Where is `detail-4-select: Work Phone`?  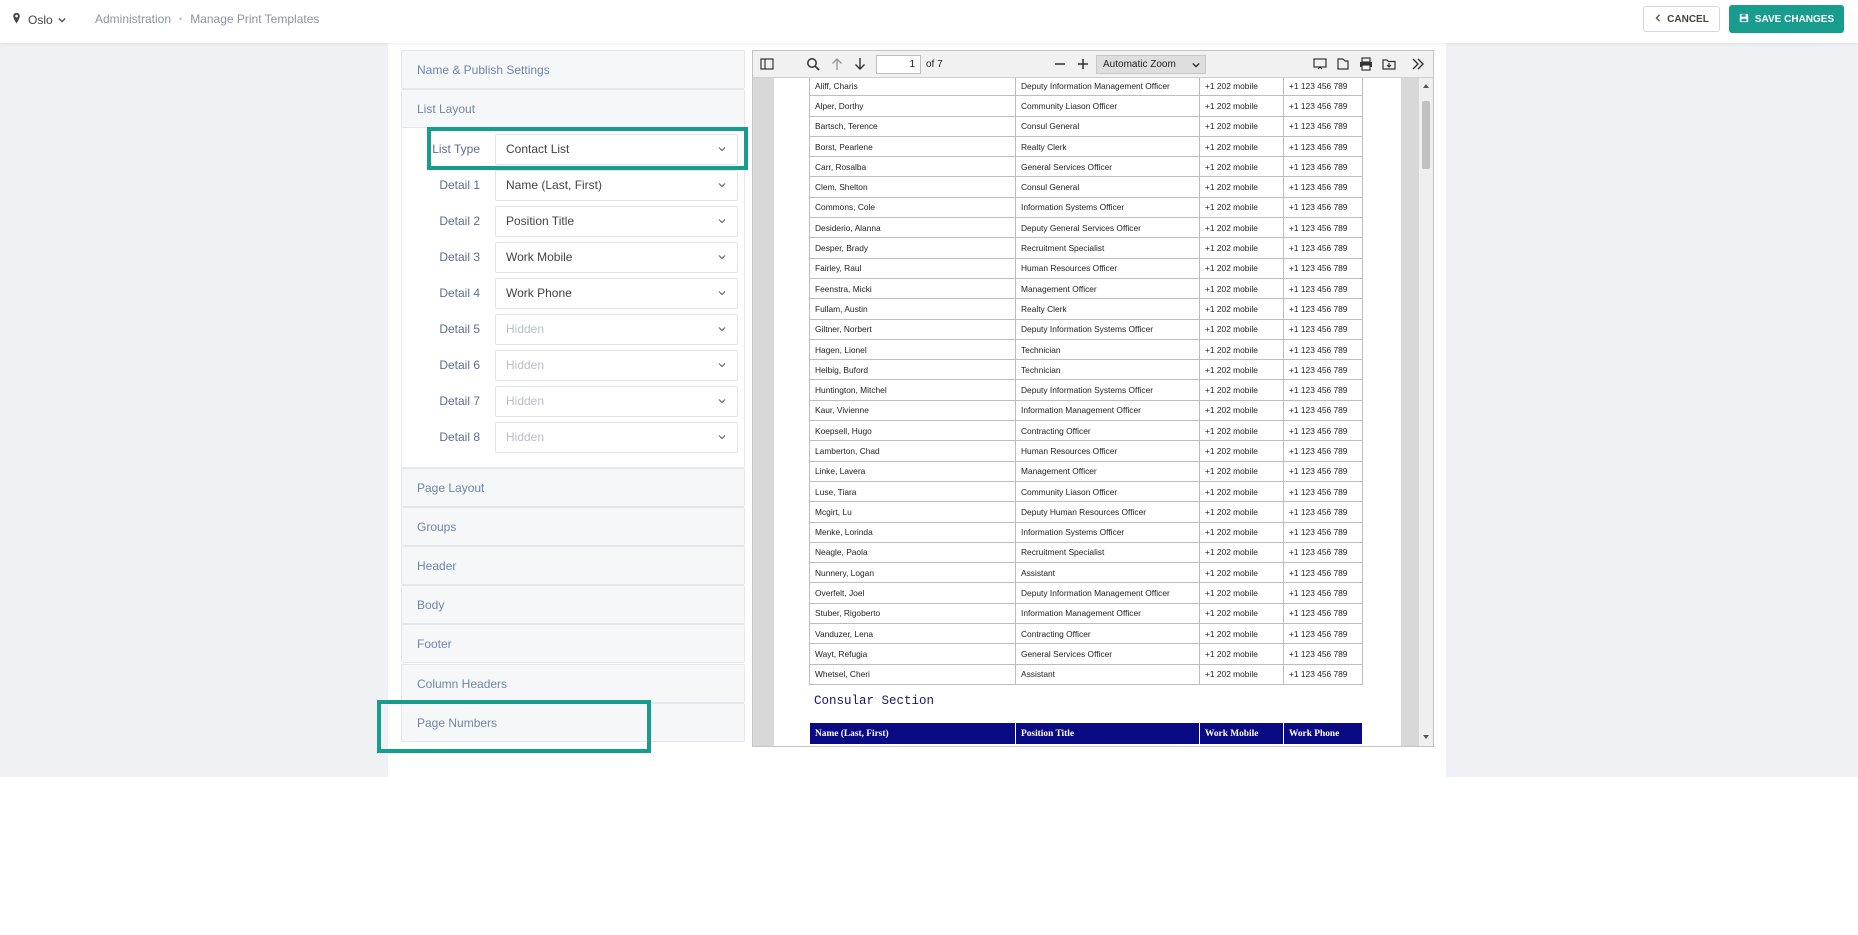 detail-4-select: Work Phone is located at coordinates (616, 293).